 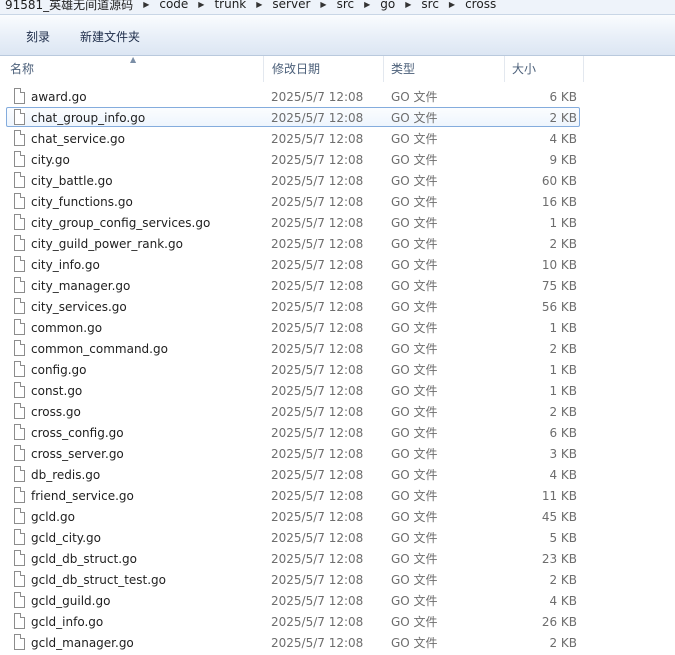 I want to click on file-name: const.go, so click(x=57, y=391).